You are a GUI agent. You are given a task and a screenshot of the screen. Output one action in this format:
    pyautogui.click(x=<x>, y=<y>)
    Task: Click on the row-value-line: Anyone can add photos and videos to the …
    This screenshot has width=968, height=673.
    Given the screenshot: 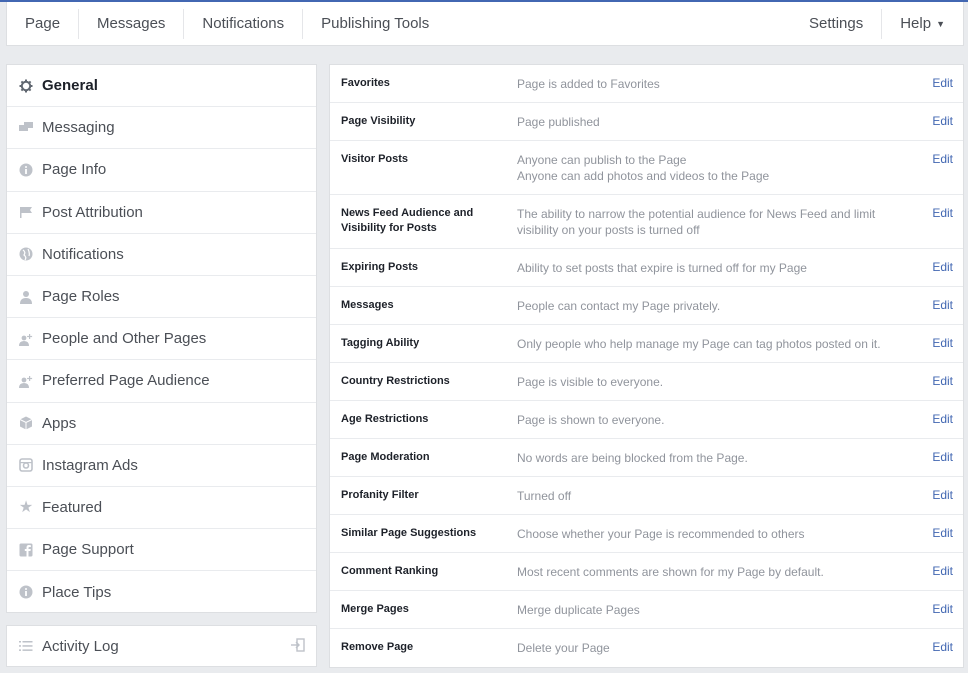 What is the action you would take?
    pyautogui.click(x=643, y=176)
    